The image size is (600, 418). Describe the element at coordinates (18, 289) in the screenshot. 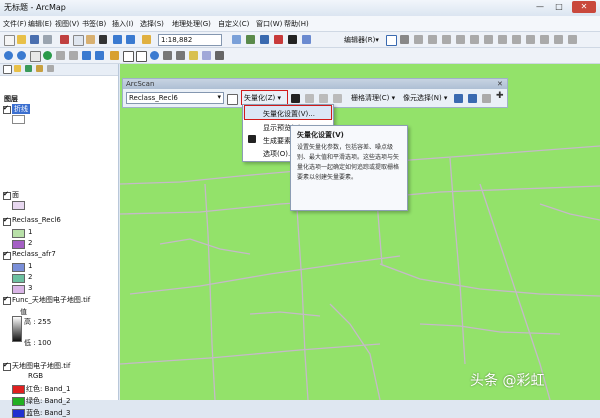

I see `class-swatch` at that location.